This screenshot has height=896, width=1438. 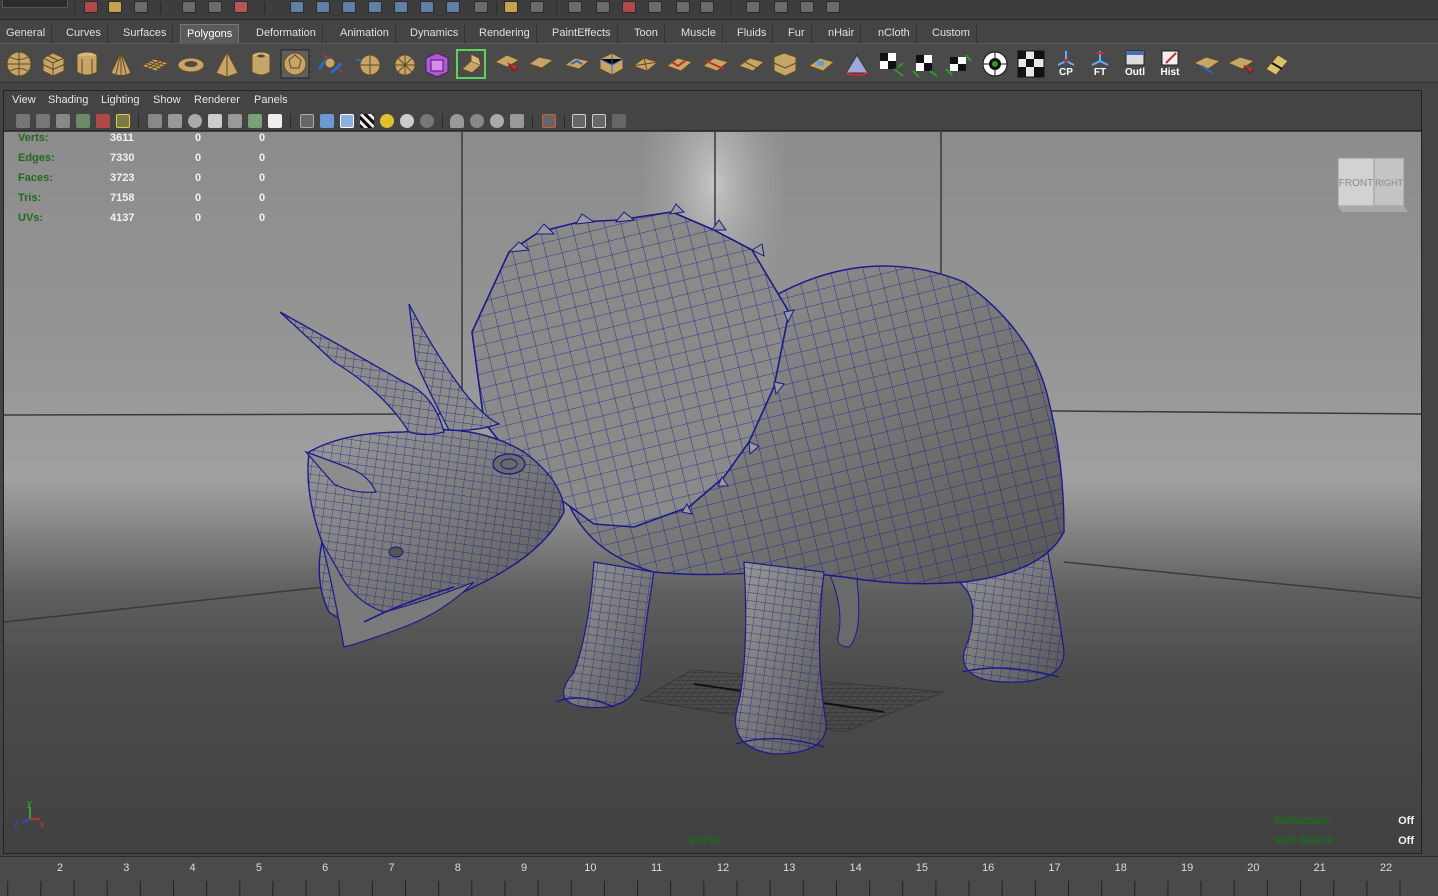 I want to click on select-component-icon, so click(x=241, y=7).